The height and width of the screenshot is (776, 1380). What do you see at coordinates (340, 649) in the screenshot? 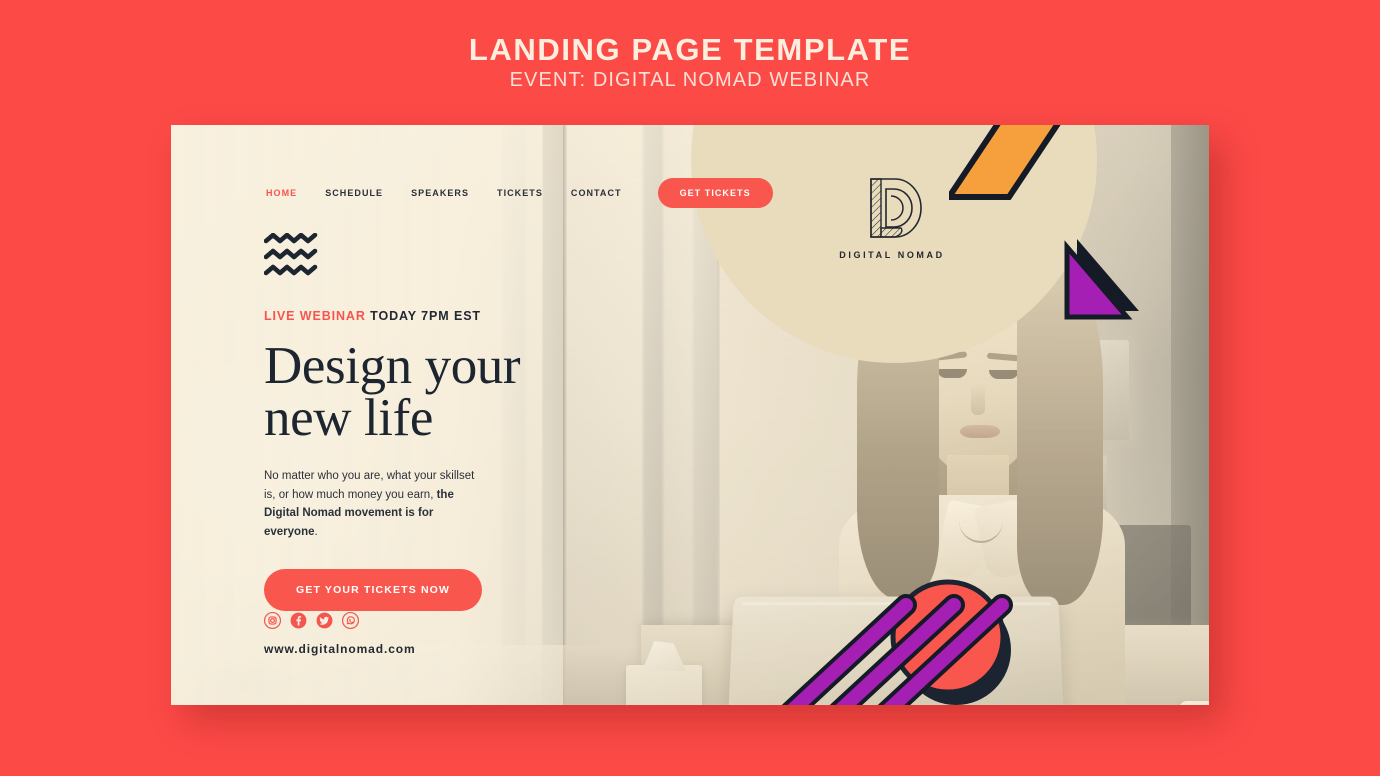
I see `website-url: www.digitalnomad.com` at bounding box center [340, 649].